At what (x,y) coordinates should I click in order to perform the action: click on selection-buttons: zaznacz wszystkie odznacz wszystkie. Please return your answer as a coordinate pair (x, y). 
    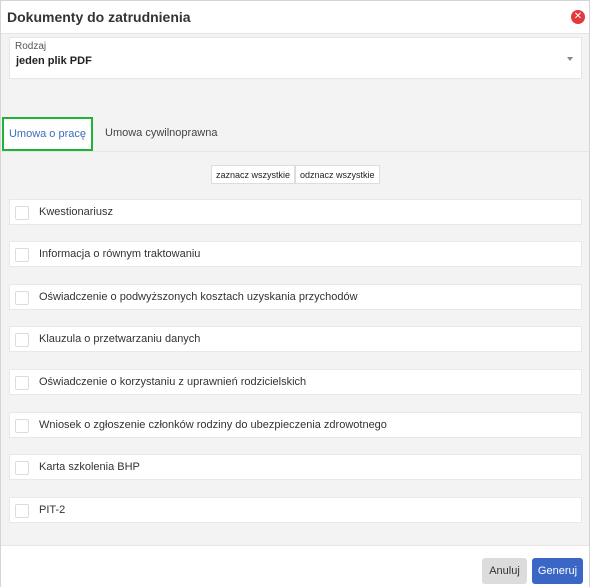
    Looking at the image, I should click on (295, 174).